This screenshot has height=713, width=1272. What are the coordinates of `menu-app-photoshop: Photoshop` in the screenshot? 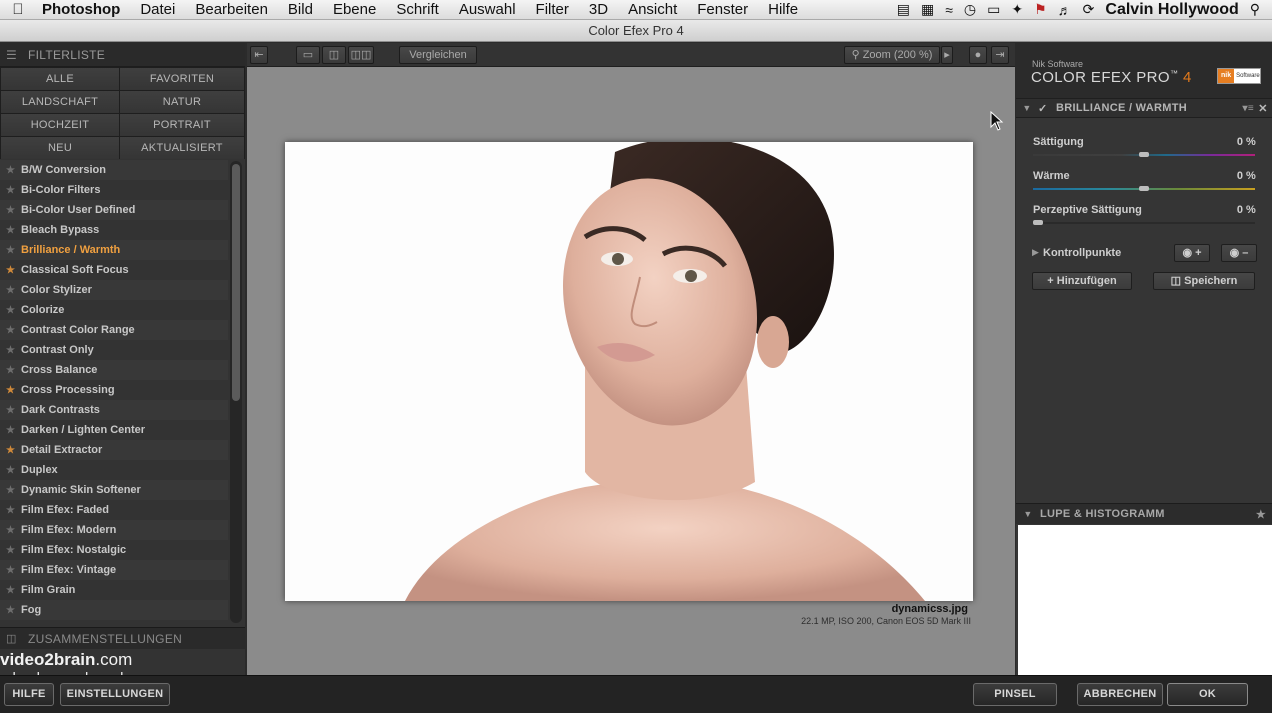 It's located at (83, 9).